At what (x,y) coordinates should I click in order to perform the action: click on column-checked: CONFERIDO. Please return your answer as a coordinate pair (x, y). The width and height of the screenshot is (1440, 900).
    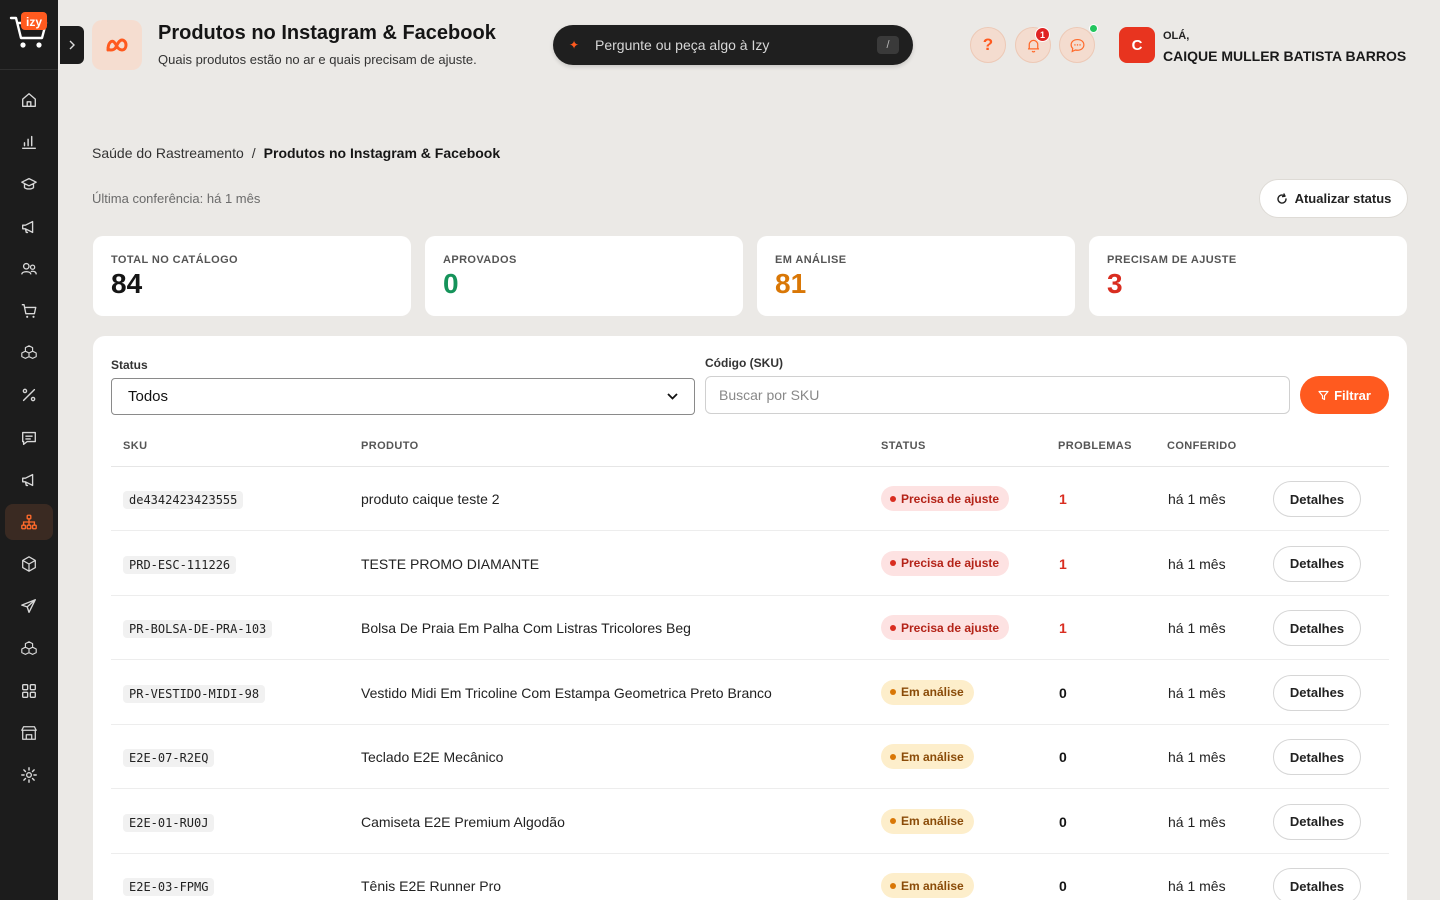
    Looking at the image, I should click on (1202, 446).